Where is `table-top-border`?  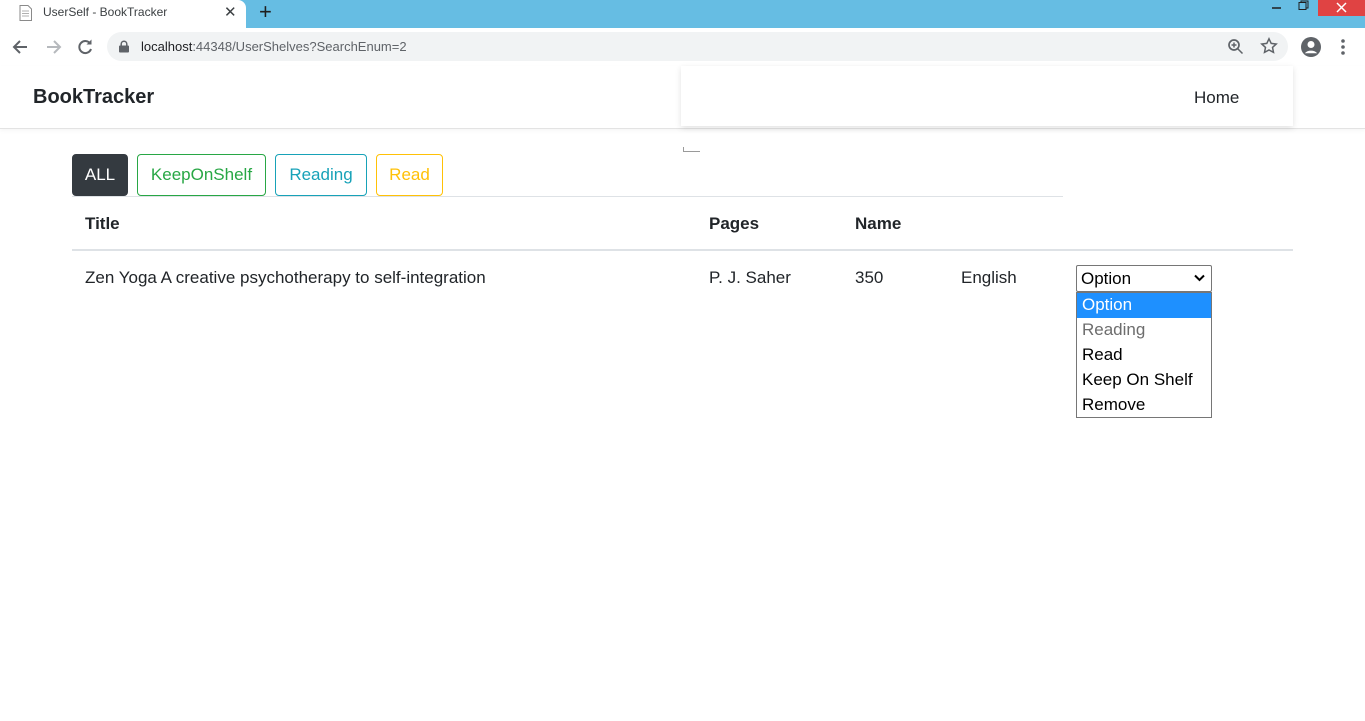
table-top-border is located at coordinates (567, 196).